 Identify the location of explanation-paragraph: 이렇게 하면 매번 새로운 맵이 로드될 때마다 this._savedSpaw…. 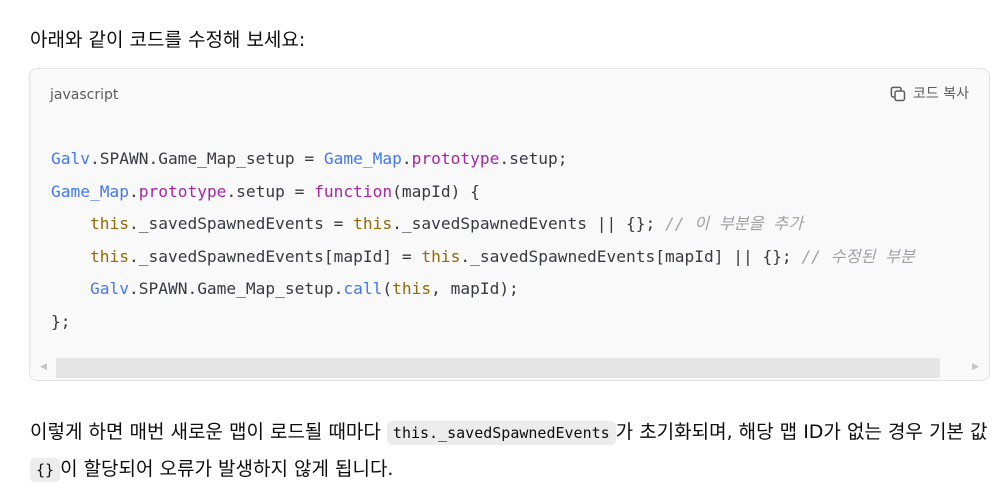
(512, 451).